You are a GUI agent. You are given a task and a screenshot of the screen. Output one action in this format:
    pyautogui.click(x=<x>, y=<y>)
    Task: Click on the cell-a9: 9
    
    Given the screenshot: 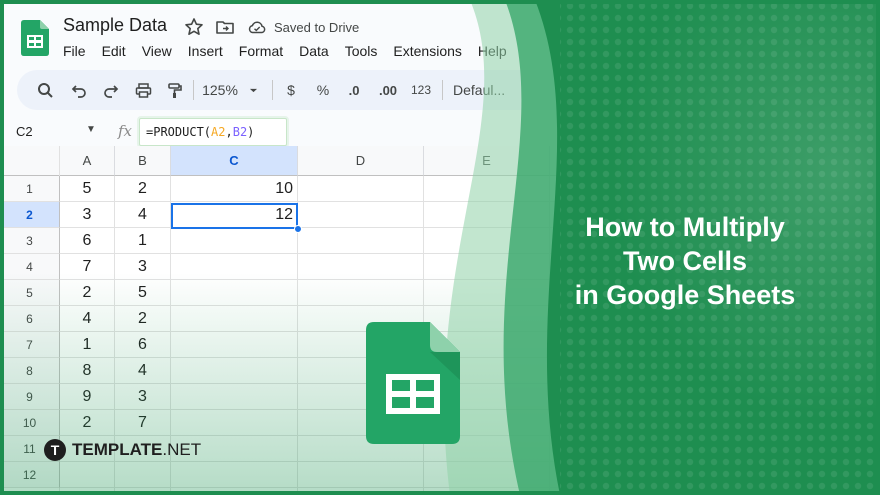 What is the action you would take?
    pyautogui.click(x=87, y=397)
    